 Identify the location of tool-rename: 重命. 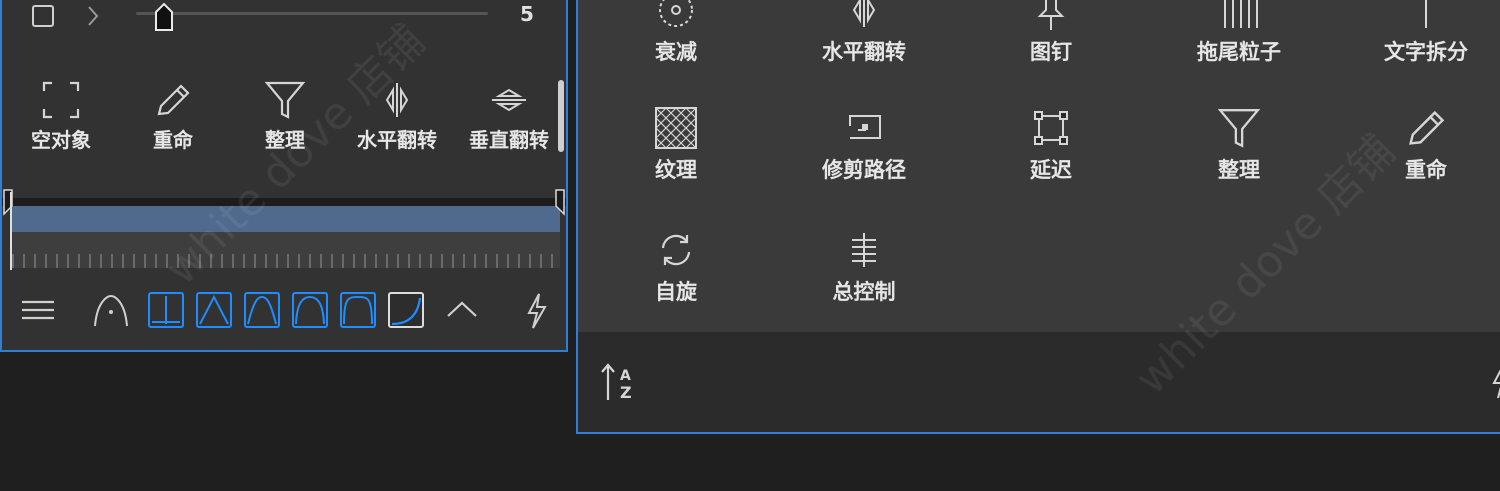
(173, 115).